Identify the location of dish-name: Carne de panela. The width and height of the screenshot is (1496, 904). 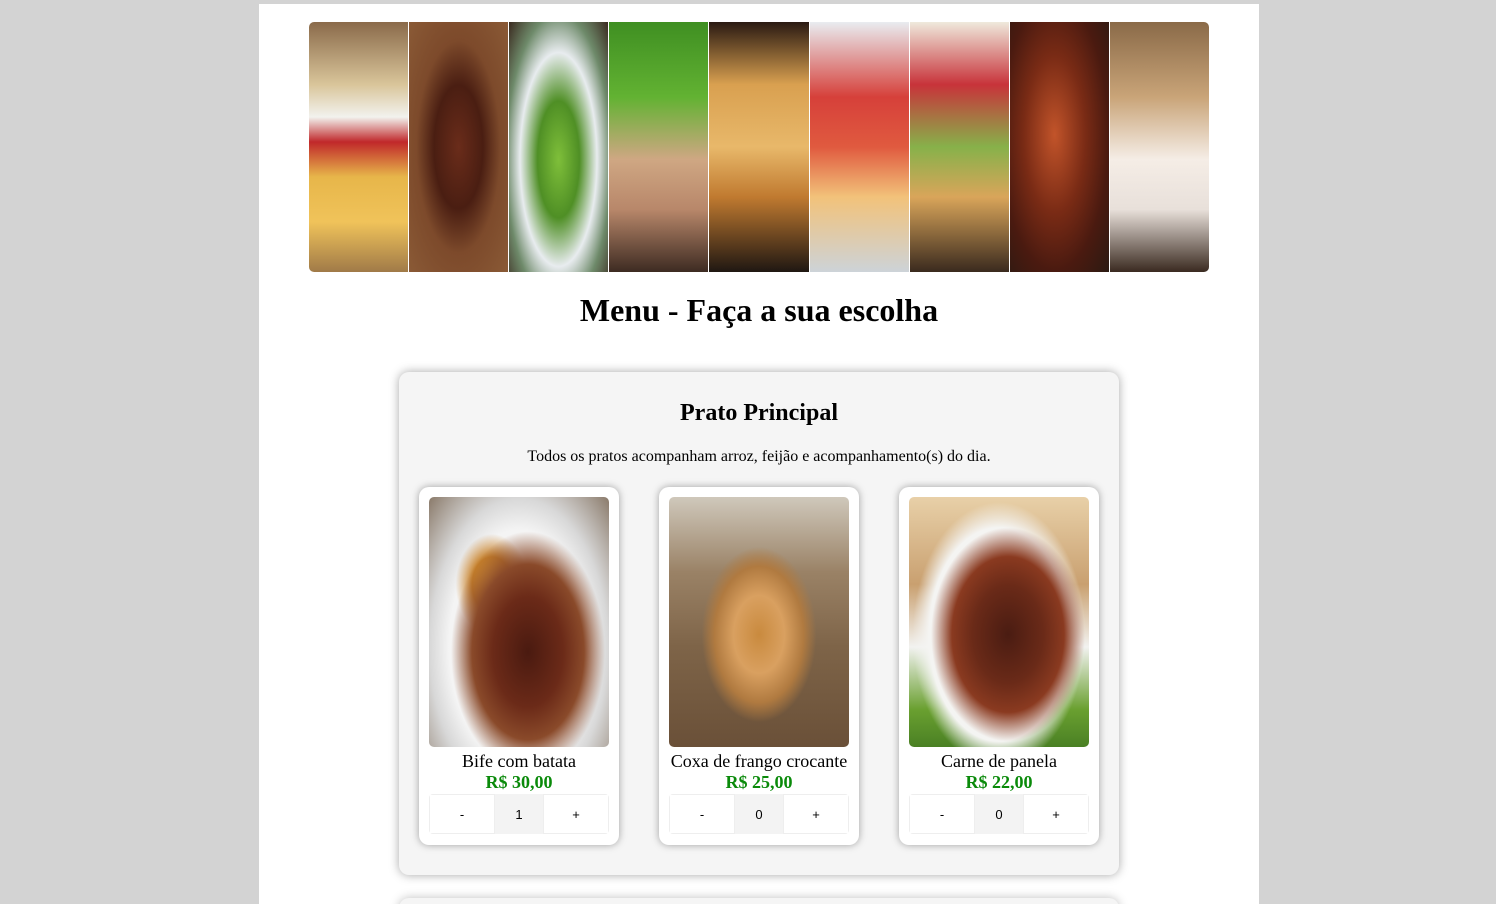
(999, 761).